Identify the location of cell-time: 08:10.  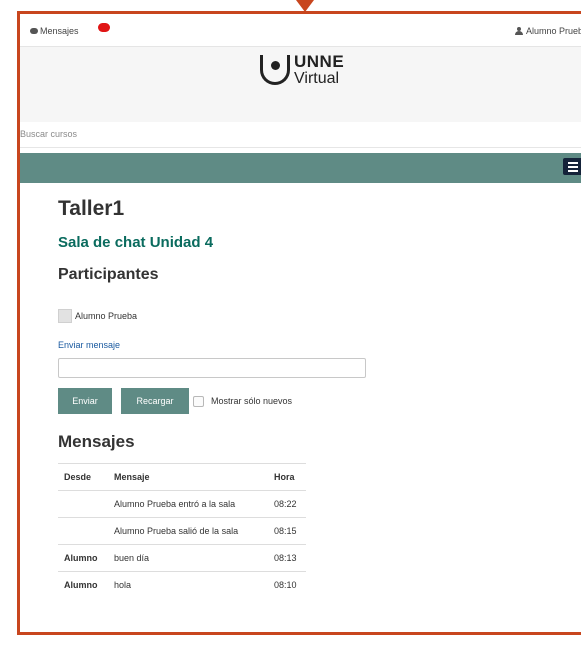
(287, 584).